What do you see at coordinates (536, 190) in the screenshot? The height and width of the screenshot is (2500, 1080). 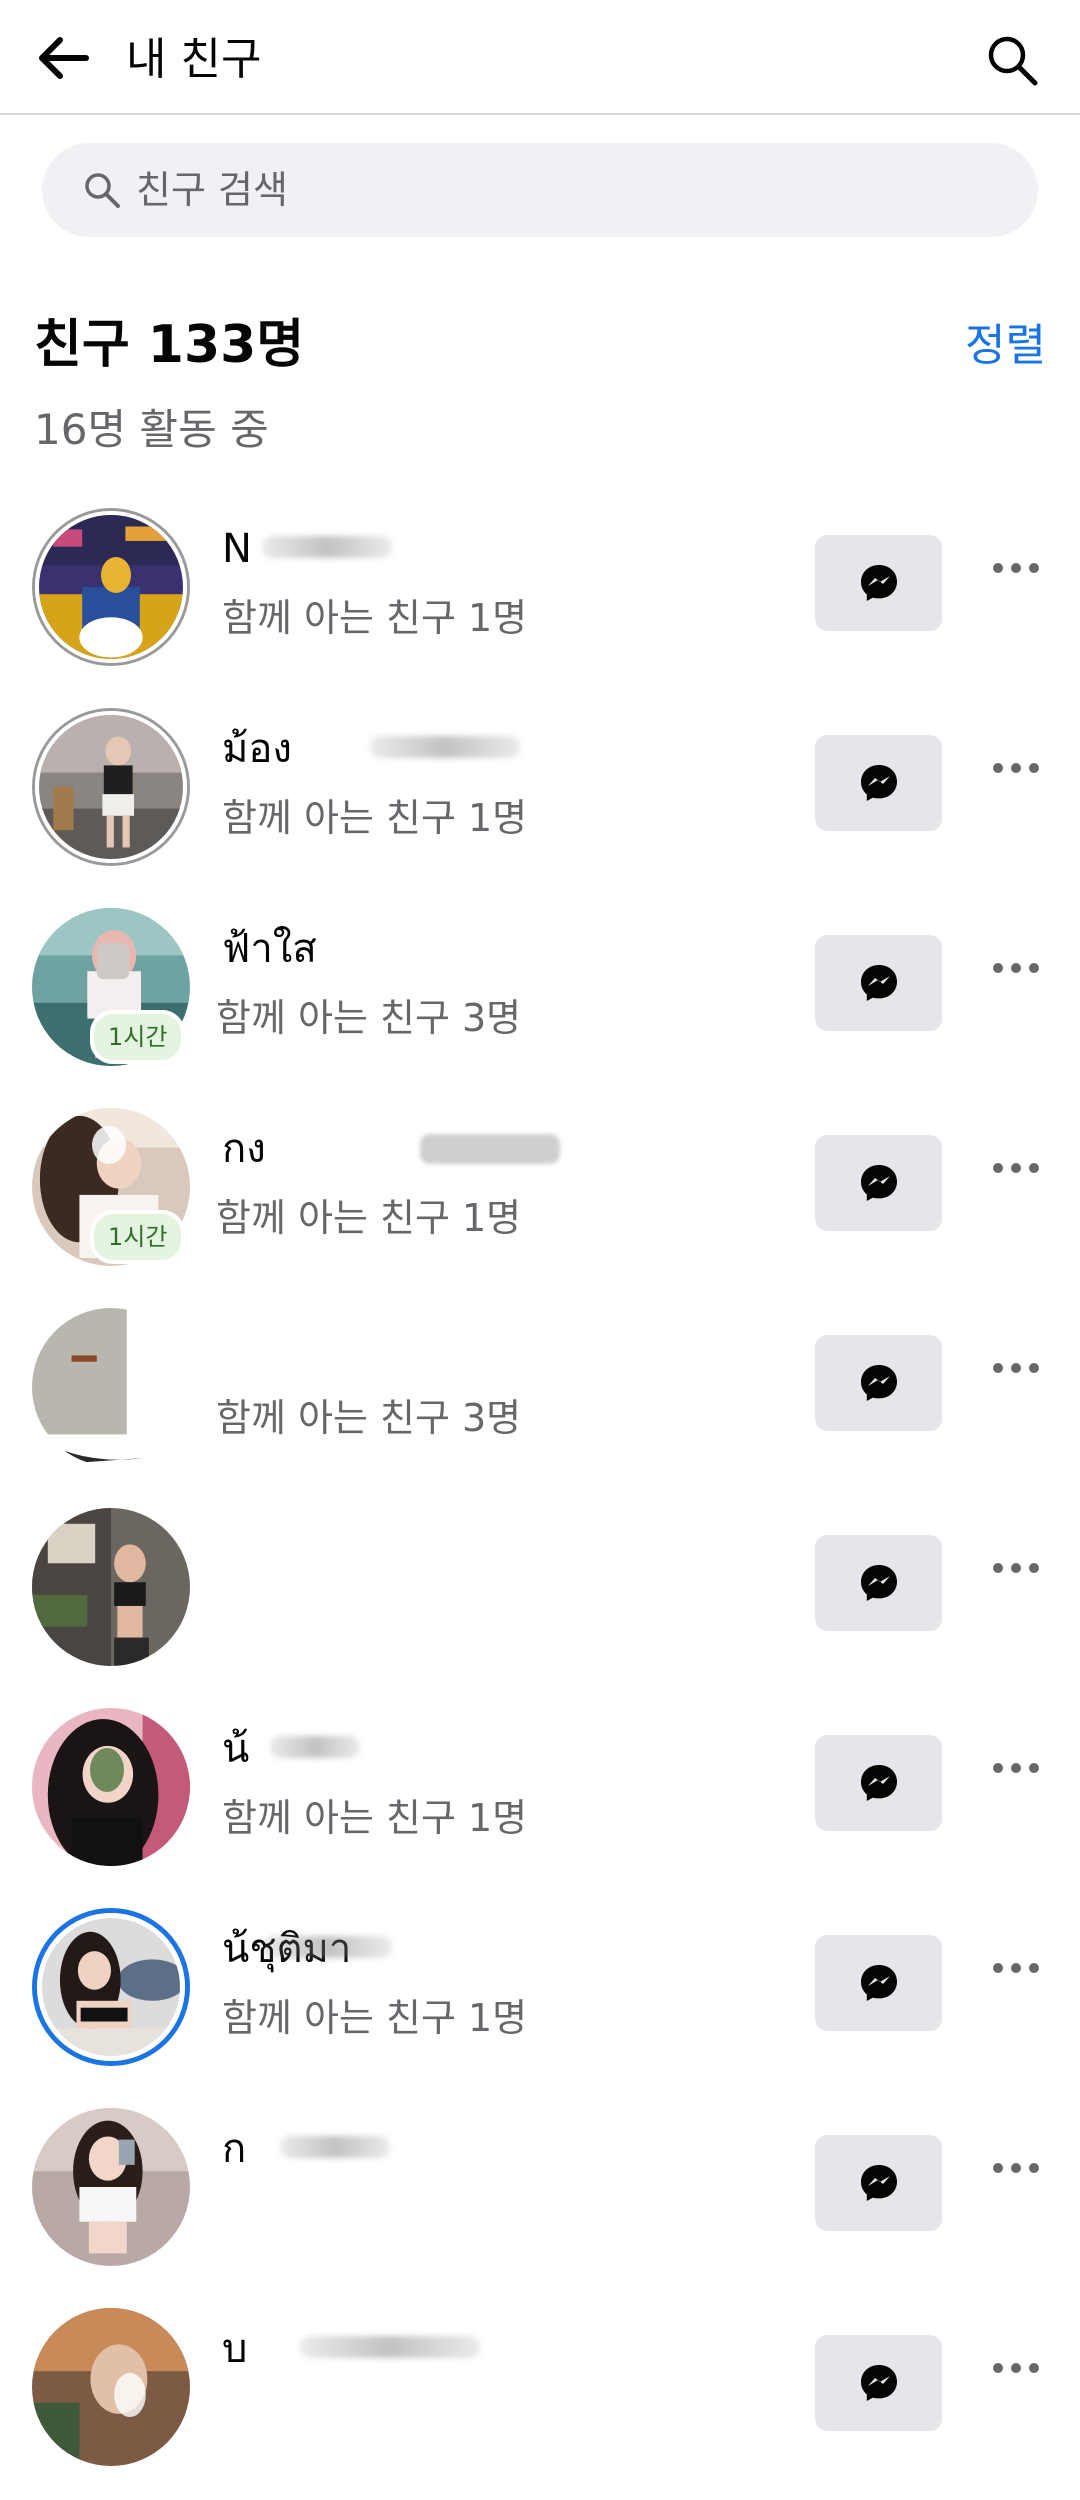 I see `friend-search-input` at bounding box center [536, 190].